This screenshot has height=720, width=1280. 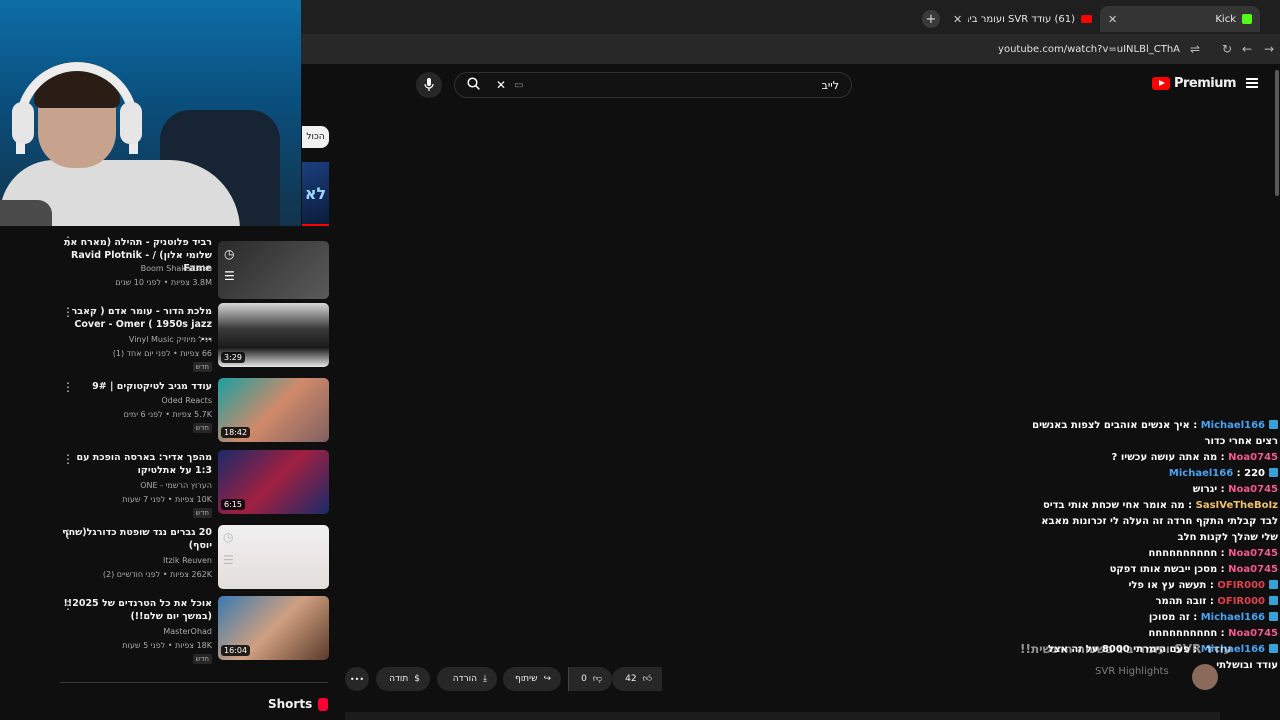 I want to click on chat-message: OFIR000 : תעשה עץ או פלי, so click(x=1152, y=586).